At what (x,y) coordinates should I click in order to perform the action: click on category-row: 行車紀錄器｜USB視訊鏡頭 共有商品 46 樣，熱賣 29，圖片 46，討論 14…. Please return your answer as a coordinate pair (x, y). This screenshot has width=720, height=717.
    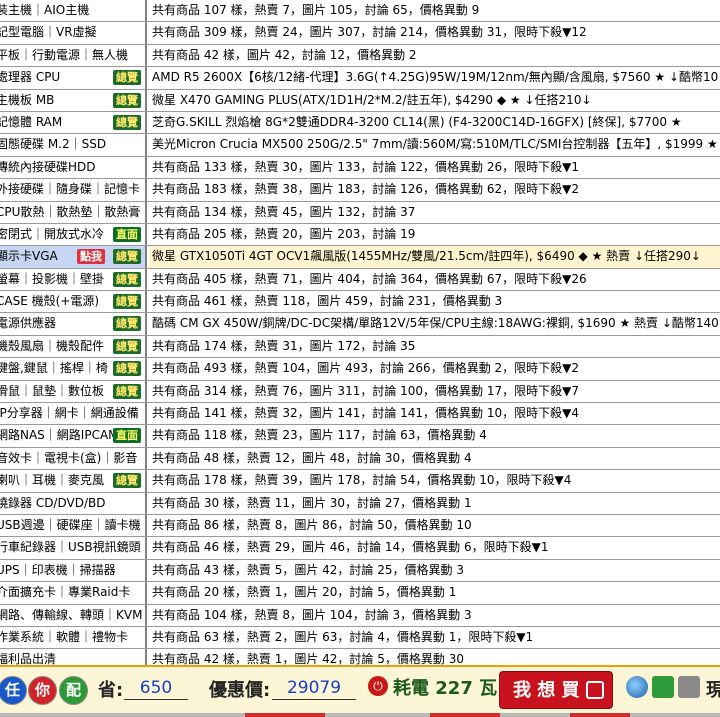
    Looking at the image, I should click on (360, 548).